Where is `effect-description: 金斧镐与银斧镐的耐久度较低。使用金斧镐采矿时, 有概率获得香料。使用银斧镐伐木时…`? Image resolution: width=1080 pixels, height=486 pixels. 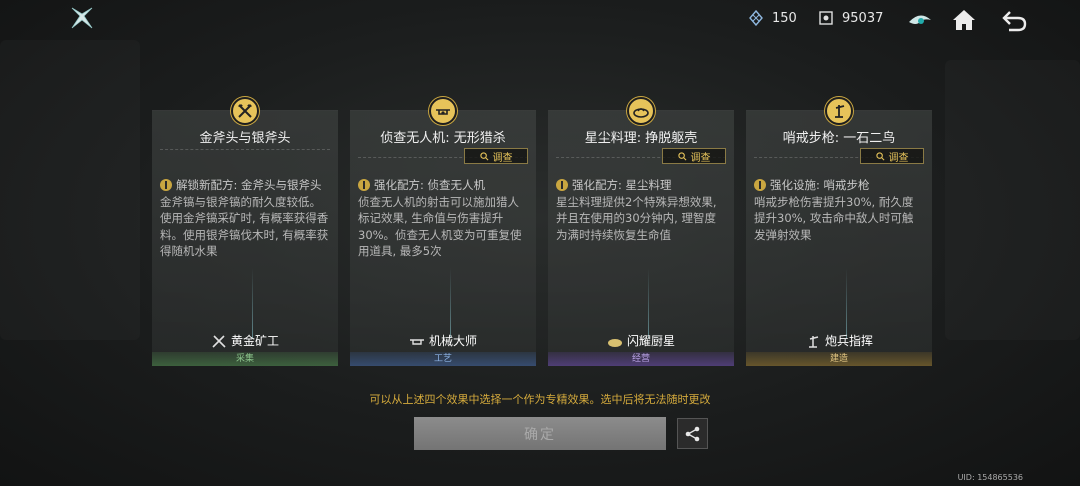 effect-description: 金斧镐与银斧镐的耐久度较低。使用金斧镐采矿时, 有概率获得香料。使用银斧镐伐木时… is located at coordinates (244, 226).